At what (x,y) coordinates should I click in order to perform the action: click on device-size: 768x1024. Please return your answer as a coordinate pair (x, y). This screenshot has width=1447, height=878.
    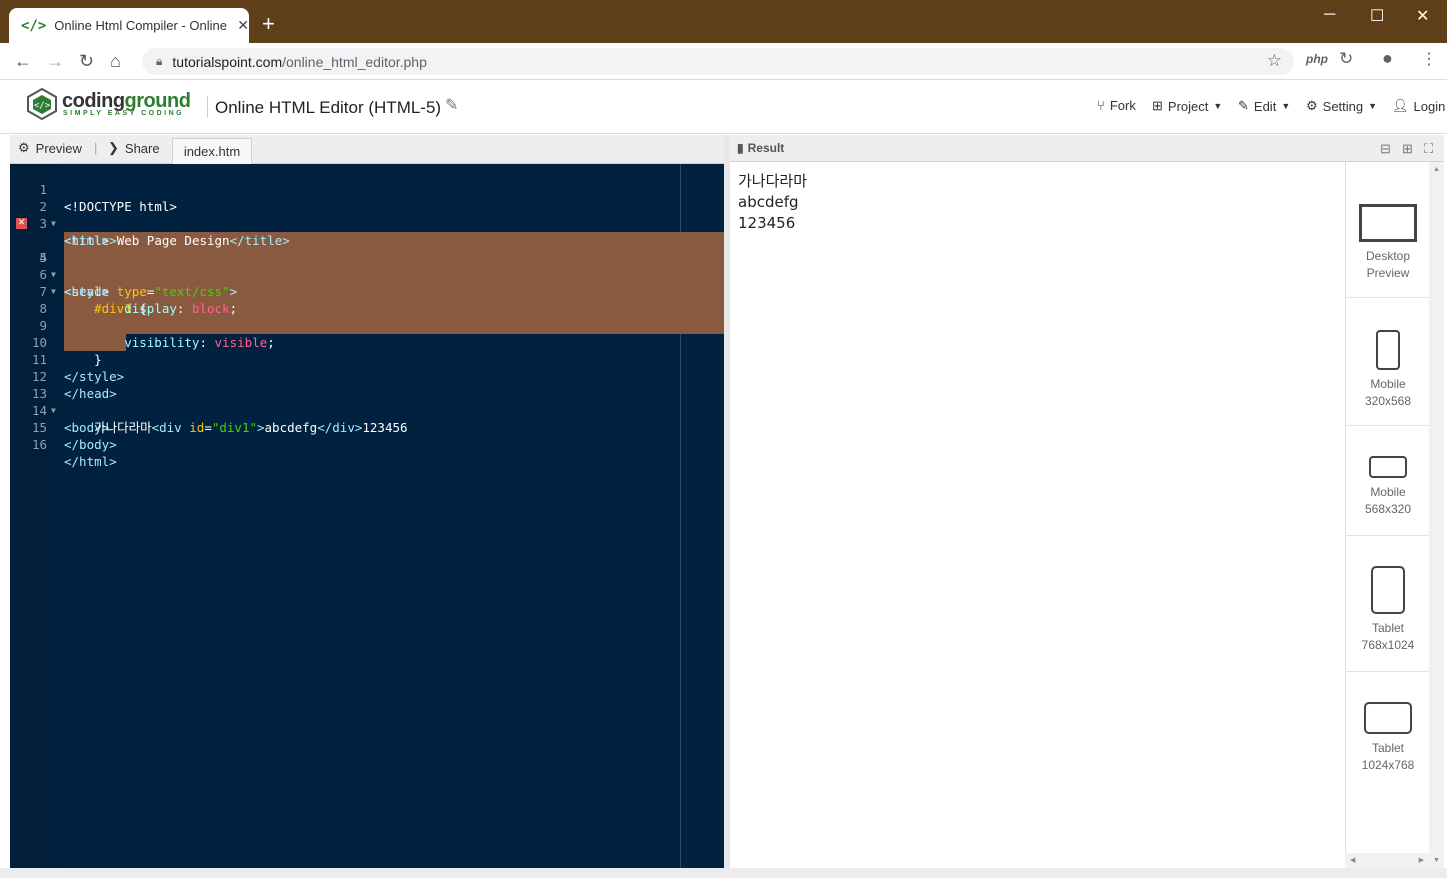
    Looking at the image, I should click on (1388, 645).